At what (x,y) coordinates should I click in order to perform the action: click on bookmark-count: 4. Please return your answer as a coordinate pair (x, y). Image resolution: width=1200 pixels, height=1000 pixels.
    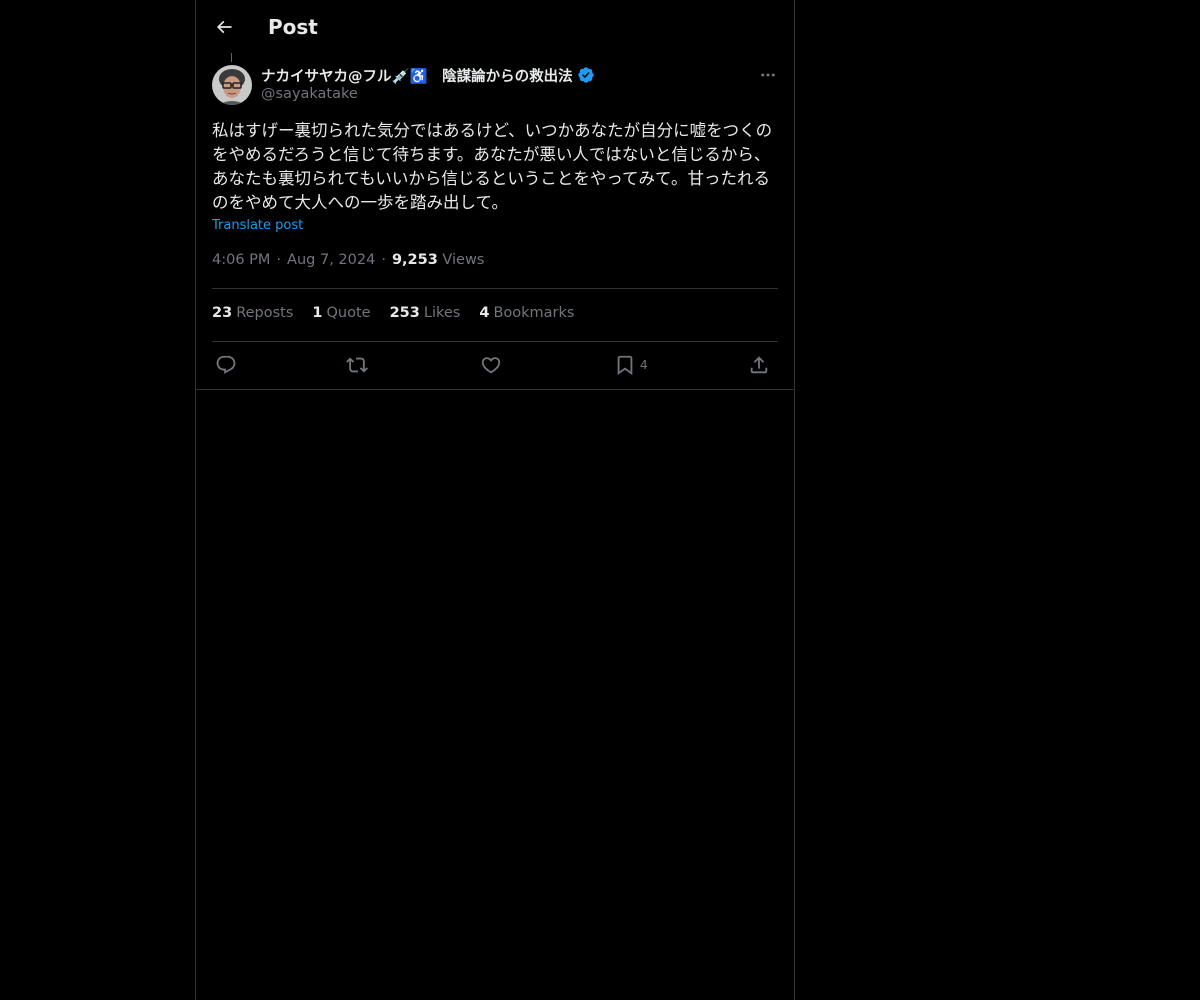
    Looking at the image, I should click on (644, 365).